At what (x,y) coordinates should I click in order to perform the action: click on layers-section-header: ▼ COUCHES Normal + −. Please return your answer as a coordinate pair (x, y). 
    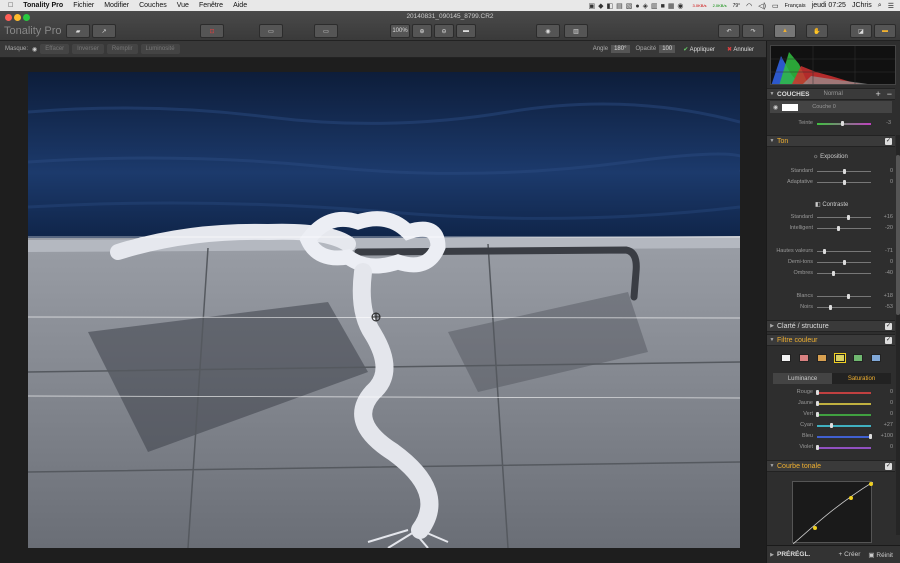
    Looking at the image, I should click on (831, 94).